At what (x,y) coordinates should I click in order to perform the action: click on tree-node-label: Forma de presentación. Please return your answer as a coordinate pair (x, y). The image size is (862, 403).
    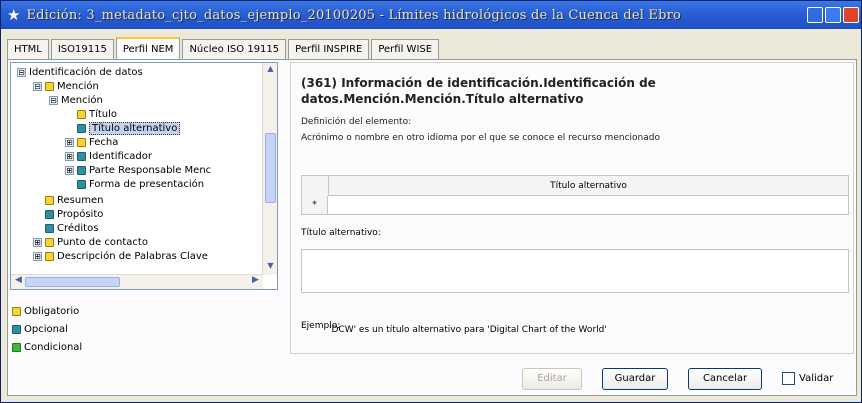
    Looking at the image, I should click on (147, 184).